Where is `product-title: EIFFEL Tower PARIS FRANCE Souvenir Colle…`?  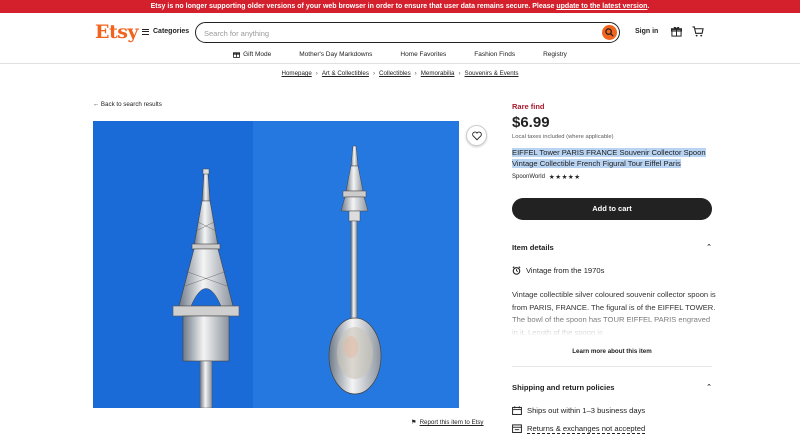 product-title: EIFFEL Tower PARIS FRANCE Souvenir Colle… is located at coordinates (614, 158).